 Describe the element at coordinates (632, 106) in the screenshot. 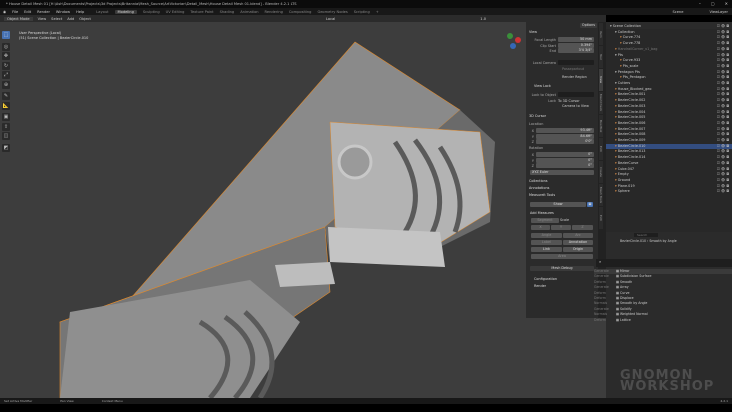

I see `outliner-item-name: BezierCircle.003` at that location.